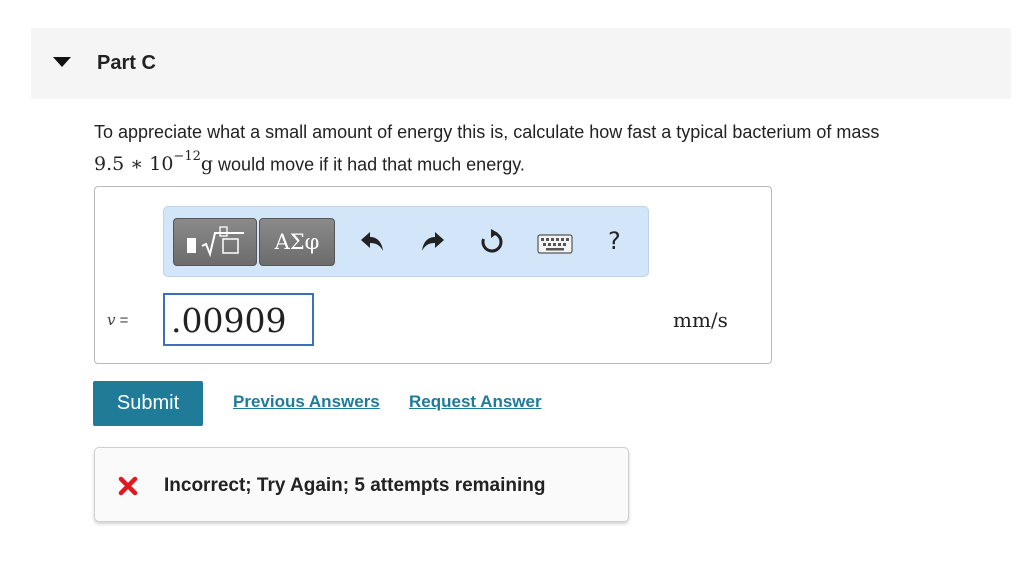 The image size is (1024, 585). I want to click on reset-icon, so click(492, 242).